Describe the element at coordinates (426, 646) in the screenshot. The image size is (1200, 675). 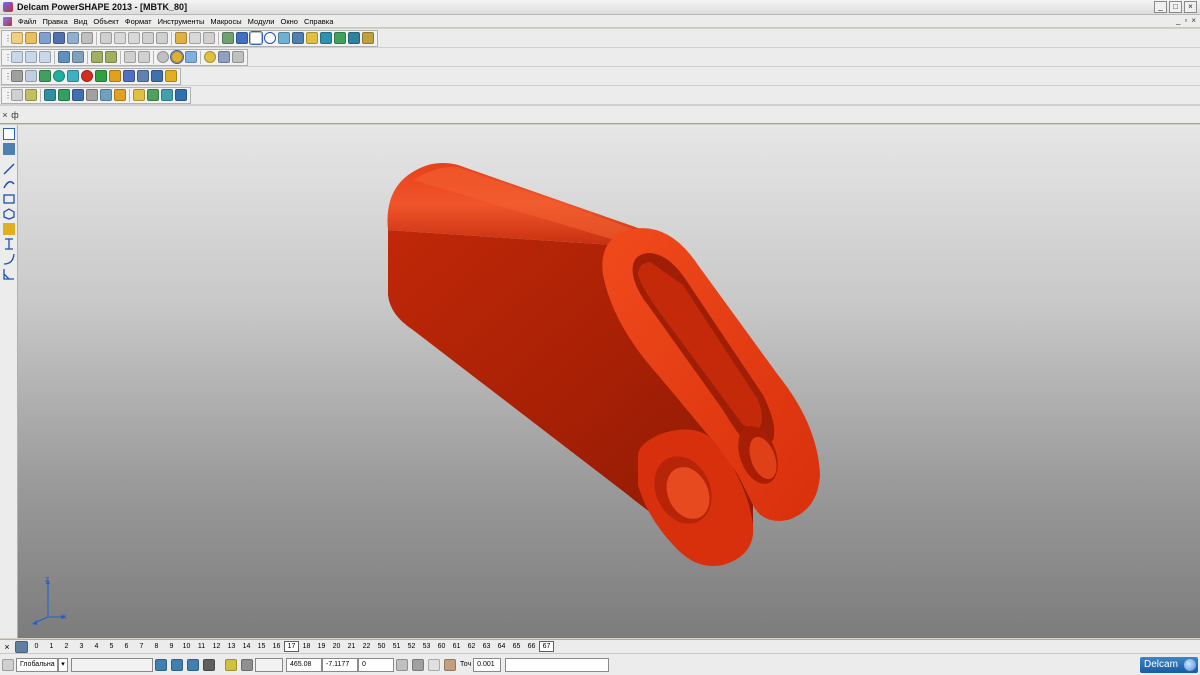
I see `level-53: 53` at that location.